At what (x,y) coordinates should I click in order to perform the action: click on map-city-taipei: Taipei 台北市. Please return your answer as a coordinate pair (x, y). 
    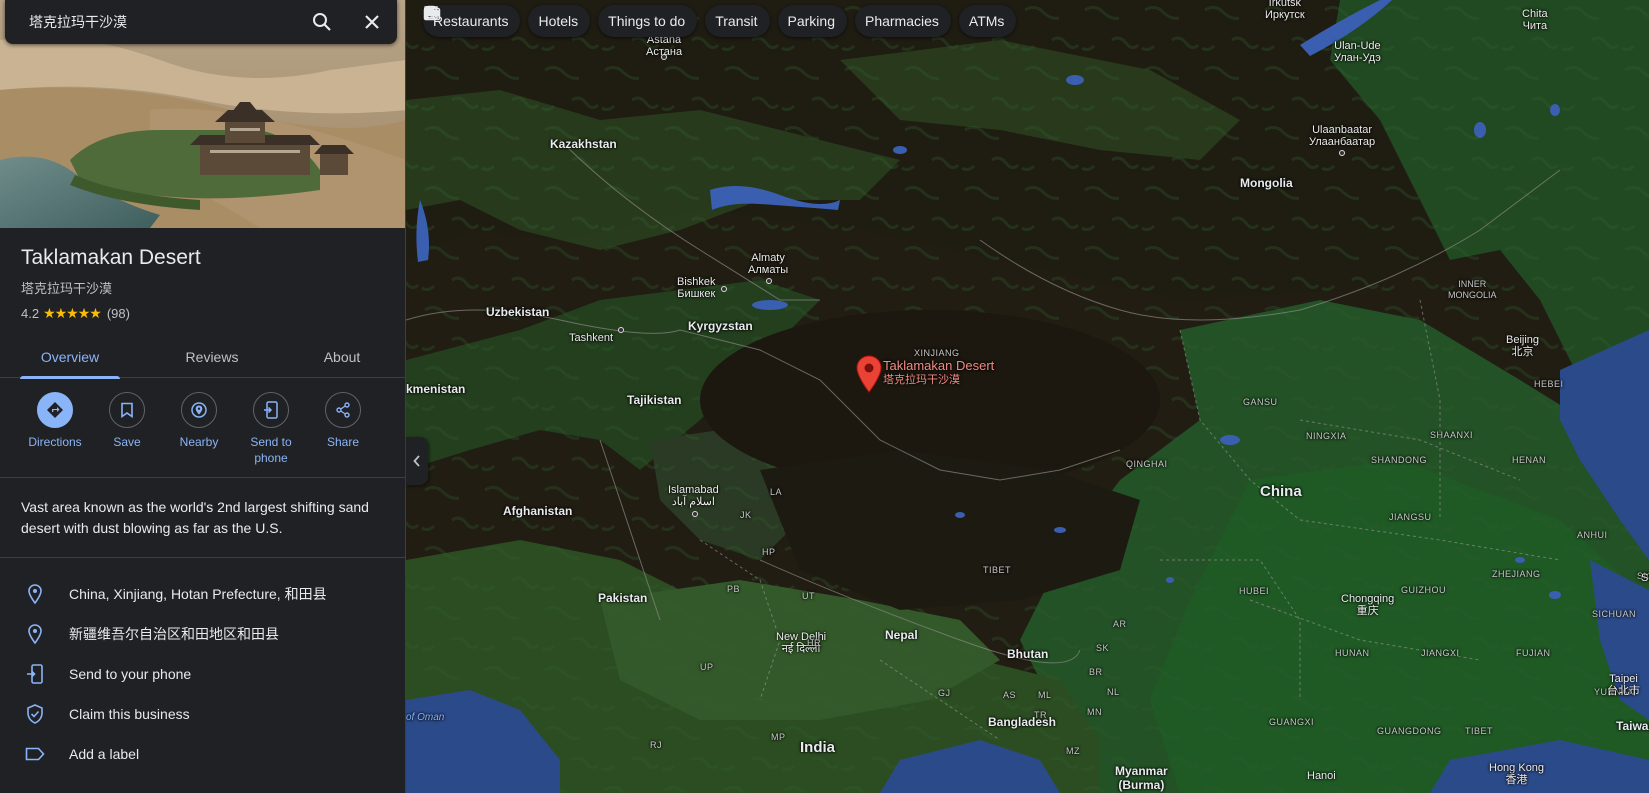
    Looking at the image, I should click on (1623, 685).